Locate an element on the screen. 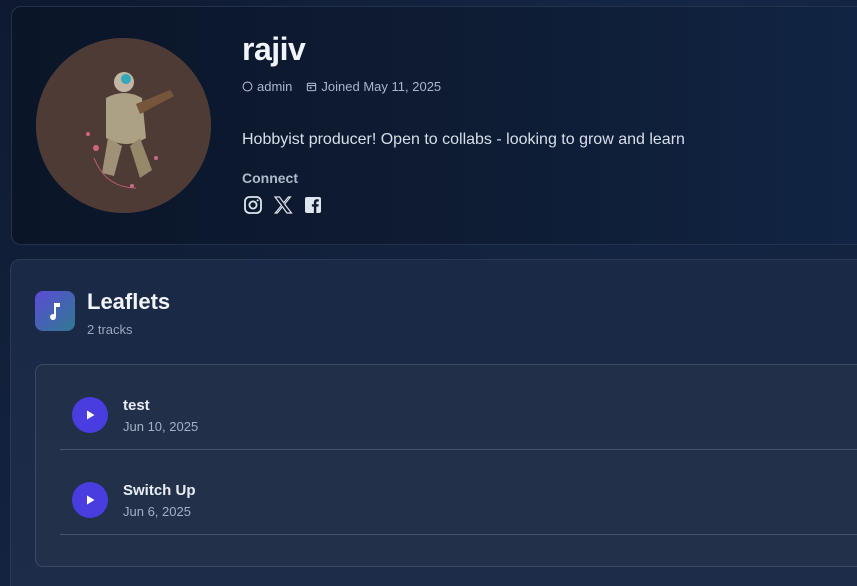 The width and height of the screenshot is (857, 586). social-links is located at coordinates (283, 205).